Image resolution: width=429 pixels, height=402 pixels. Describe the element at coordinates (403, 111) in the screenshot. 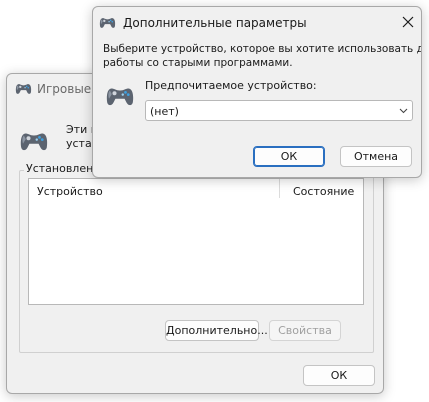

I see `chevron-down-icon` at that location.